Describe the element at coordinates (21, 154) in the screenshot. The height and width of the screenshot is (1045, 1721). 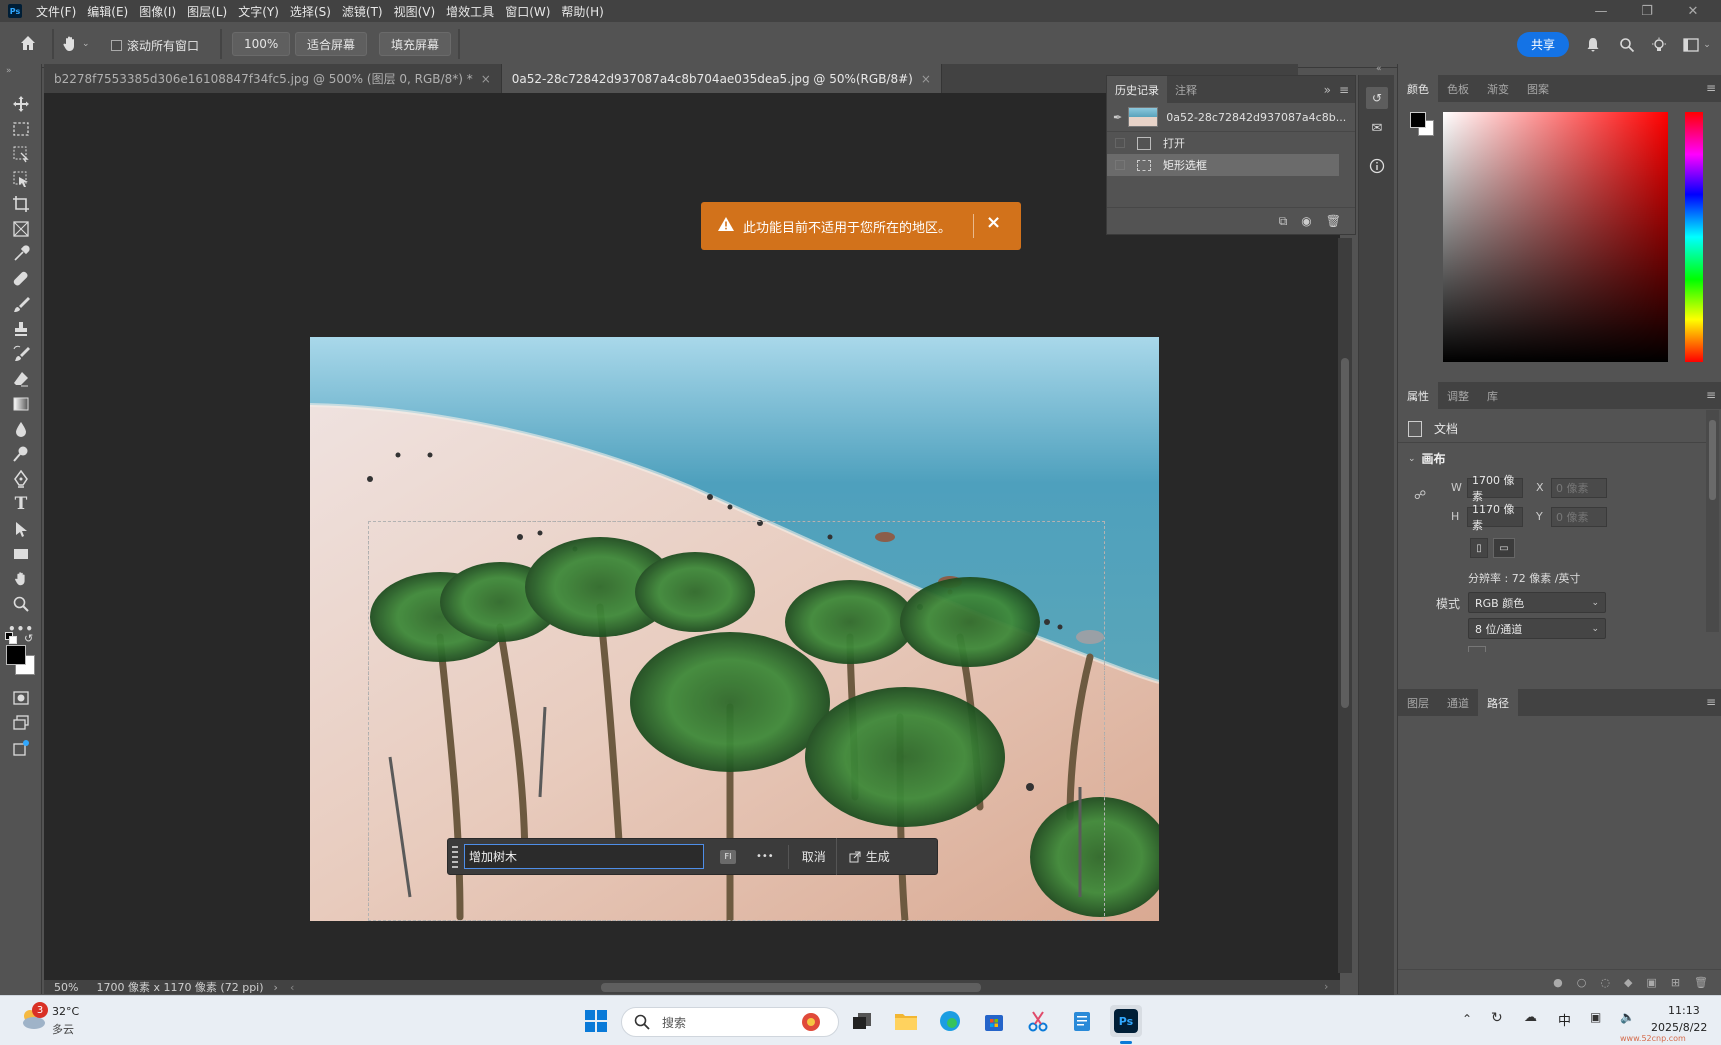
I see `object-selection-tool-icon` at that location.